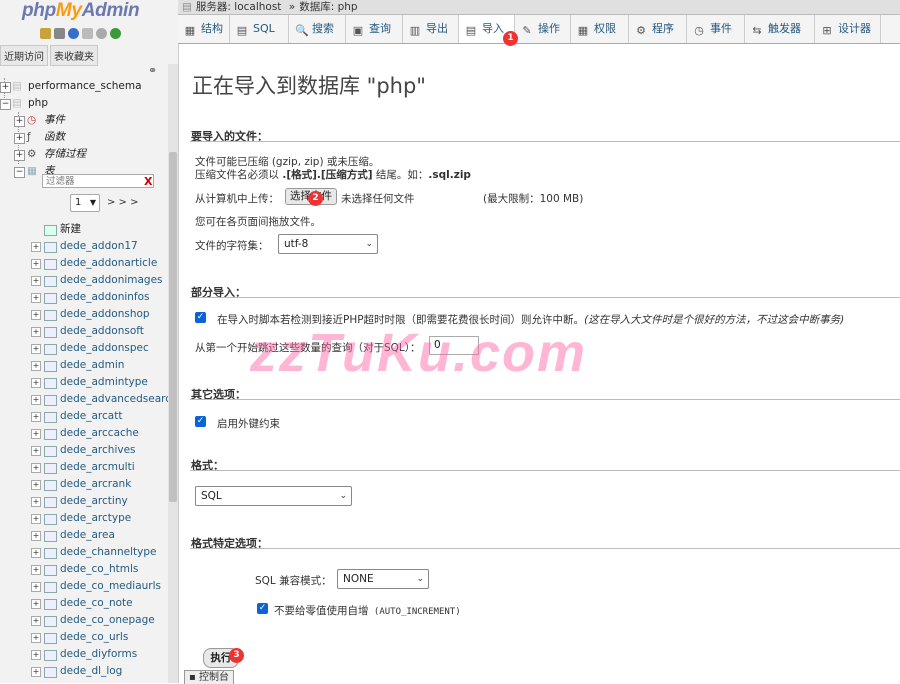 The width and height of the screenshot is (900, 684). What do you see at coordinates (84, 416) in the screenshot?
I see `table-item: + dede_arcatt` at bounding box center [84, 416].